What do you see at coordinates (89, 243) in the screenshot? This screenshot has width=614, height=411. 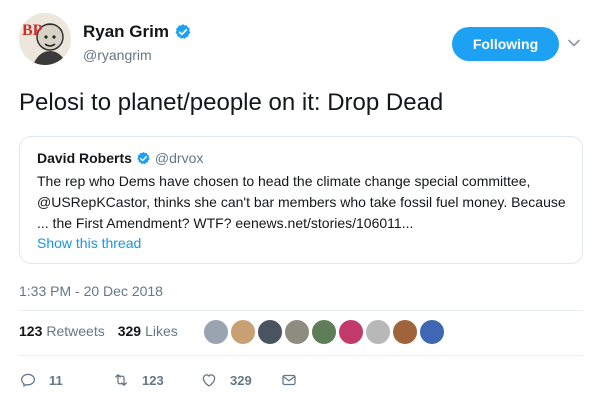 I see `show-thread-link: Show this thread` at bounding box center [89, 243].